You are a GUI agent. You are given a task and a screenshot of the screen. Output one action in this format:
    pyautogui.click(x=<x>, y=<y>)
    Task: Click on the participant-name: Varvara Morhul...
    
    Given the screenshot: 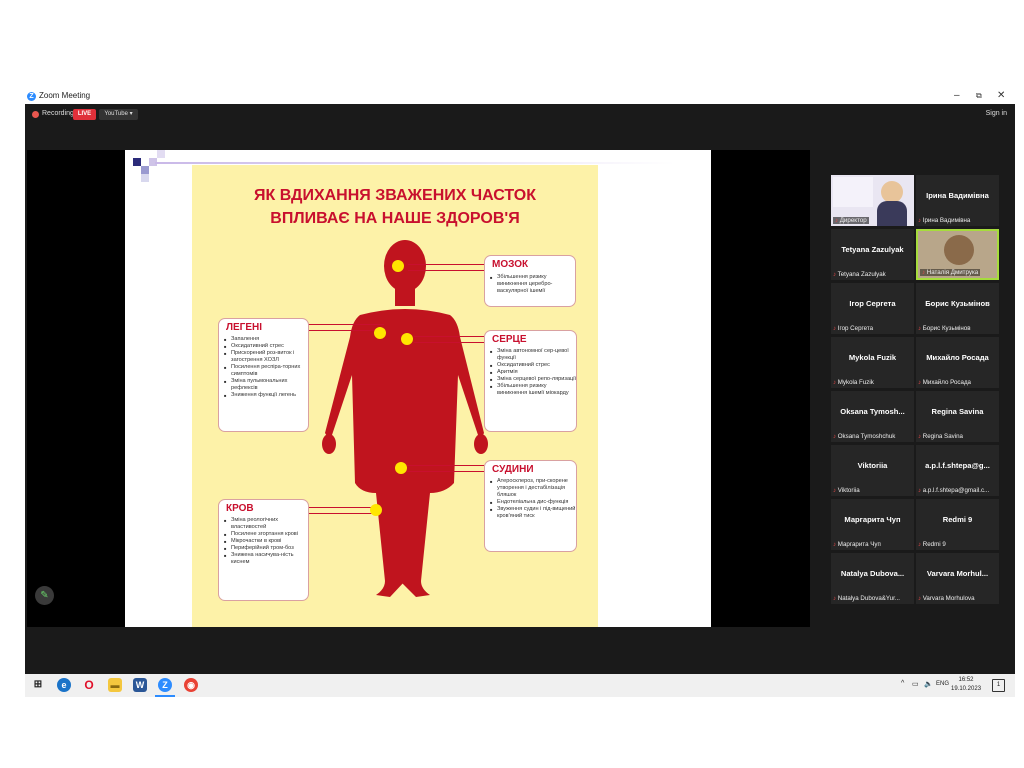 What is the action you would take?
    pyautogui.click(x=957, y=573)
    